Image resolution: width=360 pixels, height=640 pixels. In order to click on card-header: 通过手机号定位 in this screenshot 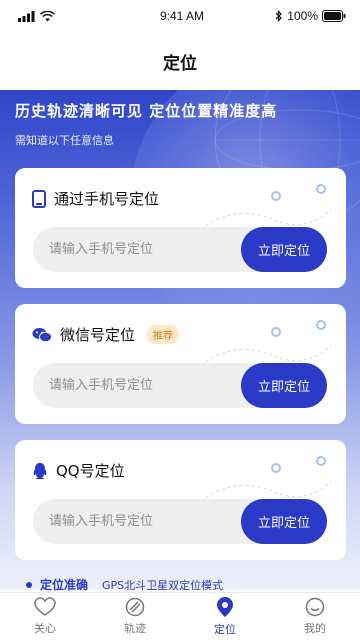, I will do `click(95, 198)`.